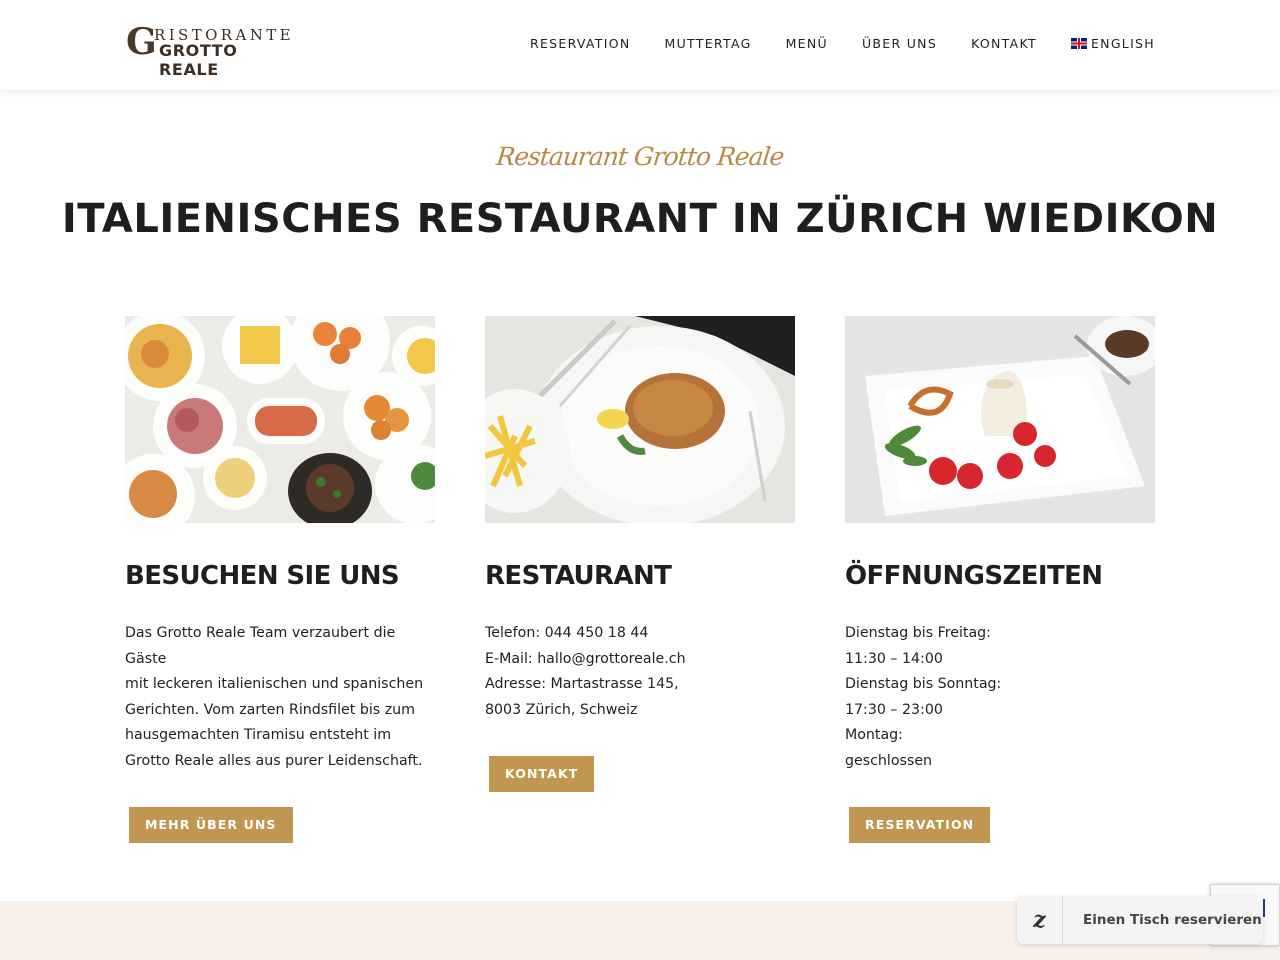 This screenshot has height=960, width=1280. What do you see at coordinates (640, 156) in the screenshot?
I see `hero-script-title: Restaurant Grotto Reale` at bounding box center [640, 156].